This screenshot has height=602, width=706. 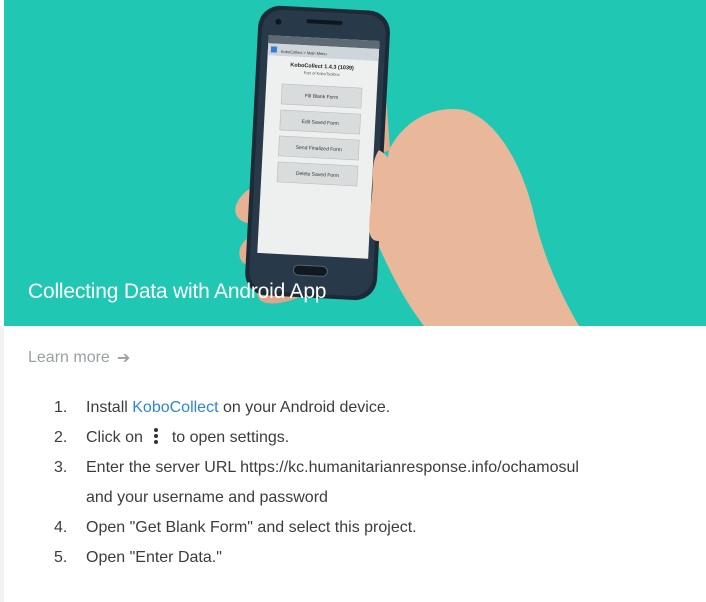 What do you see at coordinates (175, 407) in the screenshot?
I see `kobocollect-link: KoboCollect` at bounding box center [175, 407].